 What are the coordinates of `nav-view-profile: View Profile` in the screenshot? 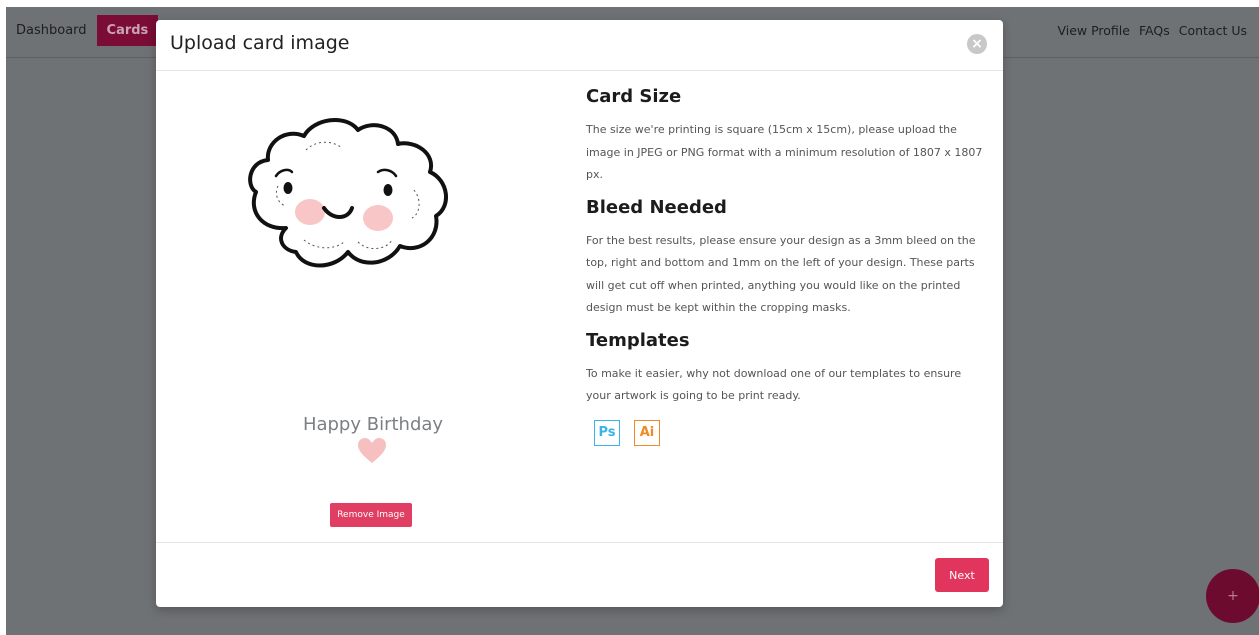 It's located at (1093, 30).